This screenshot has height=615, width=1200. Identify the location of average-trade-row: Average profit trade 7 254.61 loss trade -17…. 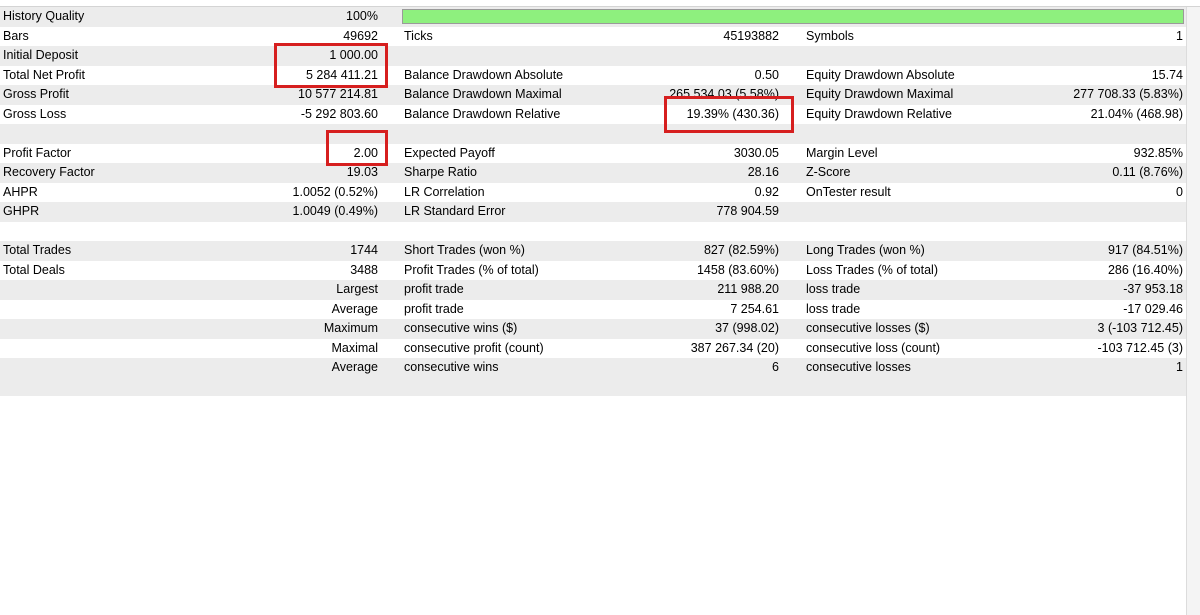
(593, 309).